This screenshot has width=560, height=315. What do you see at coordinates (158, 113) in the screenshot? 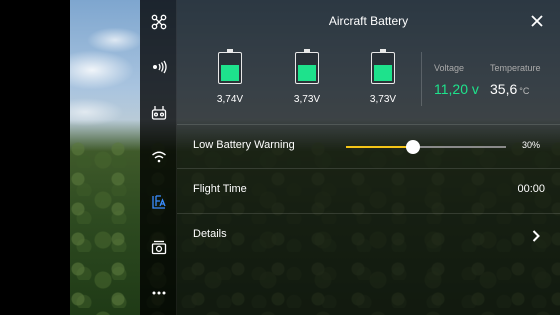
I see `remote-controller-icon` at bounding box center [158, 113].